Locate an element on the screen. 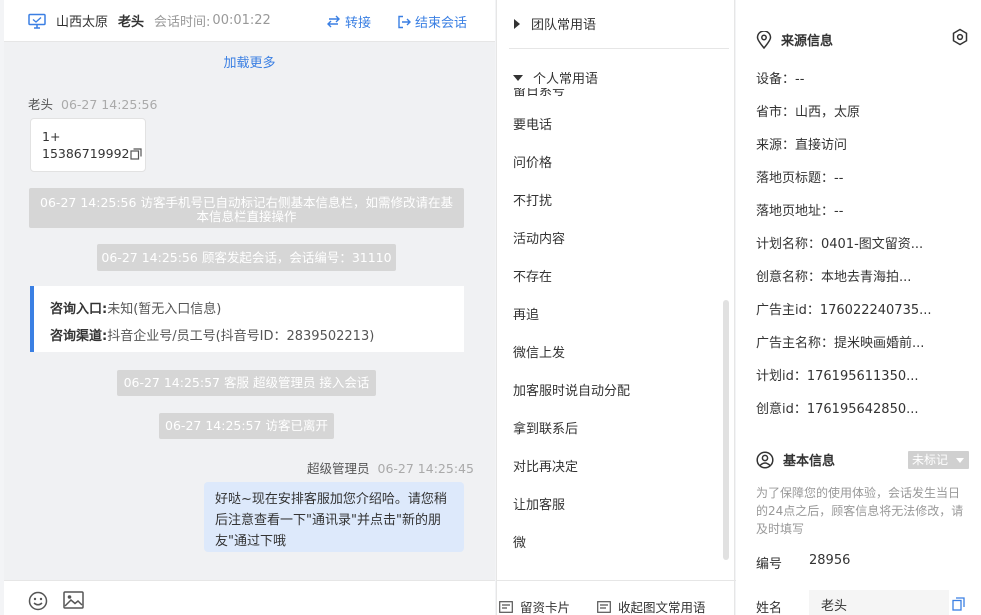 Image resolution: width=981 pixels, height=615 pixels. phrase-item: 微 is located at coordinates (519, 541).